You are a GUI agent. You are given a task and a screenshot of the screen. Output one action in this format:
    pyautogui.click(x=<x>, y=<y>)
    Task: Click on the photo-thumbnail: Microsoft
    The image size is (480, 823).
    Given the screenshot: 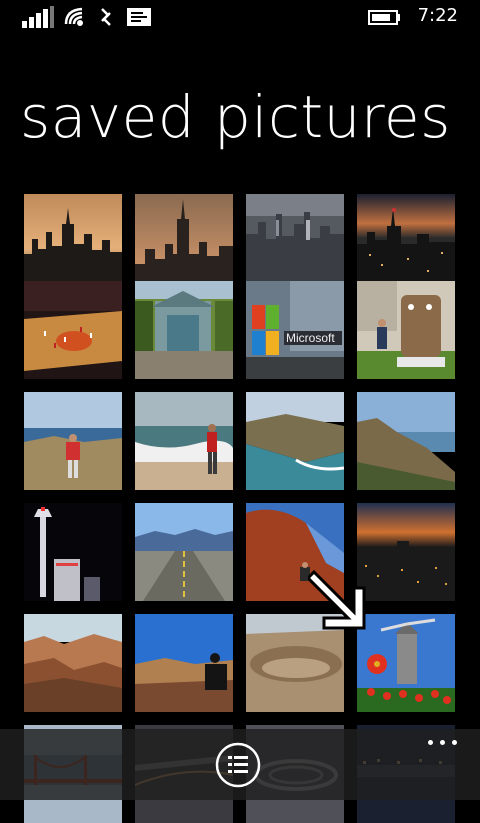 What is the action you would take?
    pyautogui.click(x=295, y=330)
    